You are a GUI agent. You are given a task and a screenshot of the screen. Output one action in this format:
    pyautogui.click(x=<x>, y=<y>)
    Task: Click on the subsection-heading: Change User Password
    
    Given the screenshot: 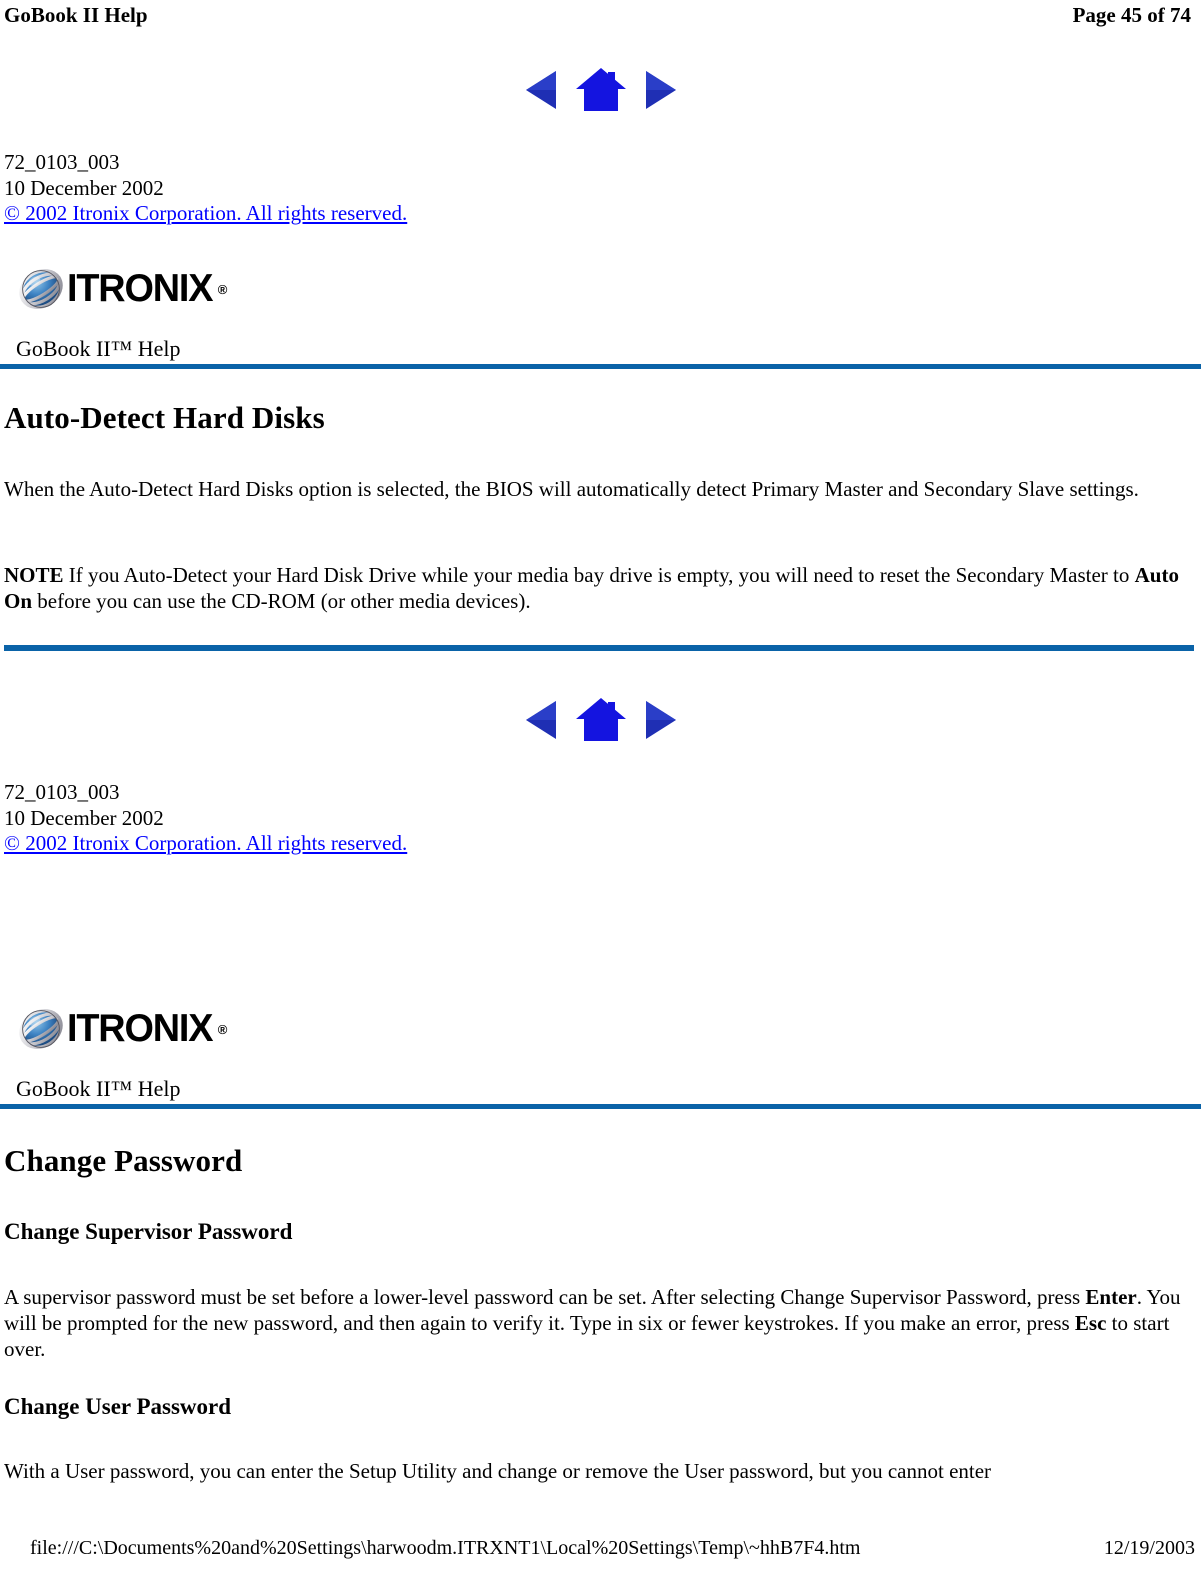 What is the action you would take?
    pyautogui.click(x=118, y=1406)
    